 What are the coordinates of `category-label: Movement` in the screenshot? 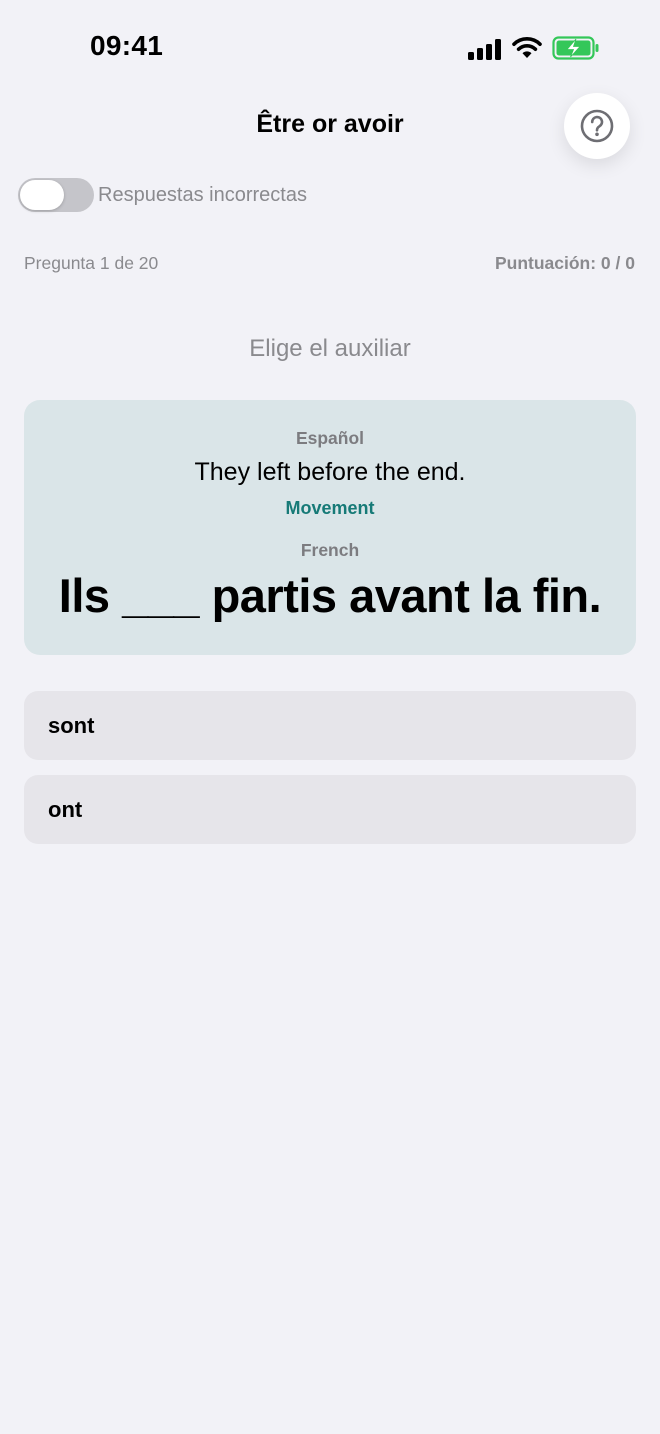 It's located at (330, 508).